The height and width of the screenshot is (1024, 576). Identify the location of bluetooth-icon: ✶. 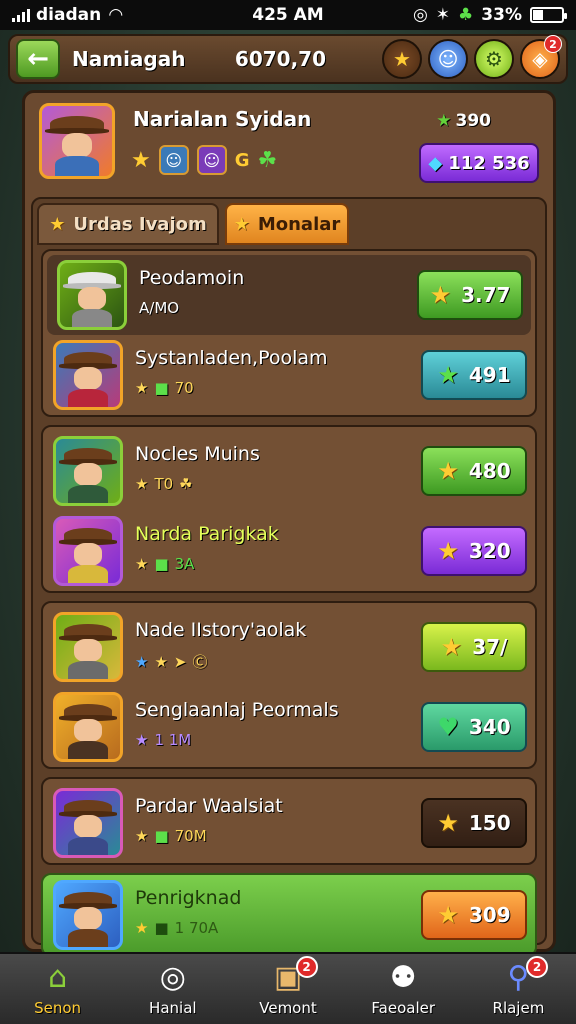
(443, 15).